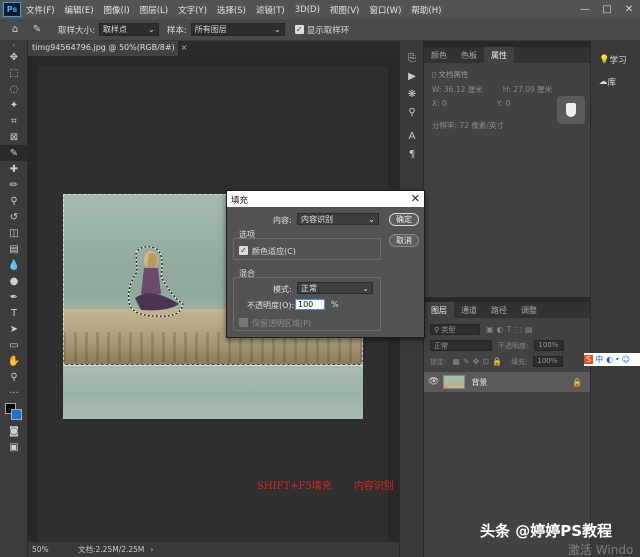 This screenshot has width=640, height=557. I want to click on ok-button: 确定, so click(404, 219).